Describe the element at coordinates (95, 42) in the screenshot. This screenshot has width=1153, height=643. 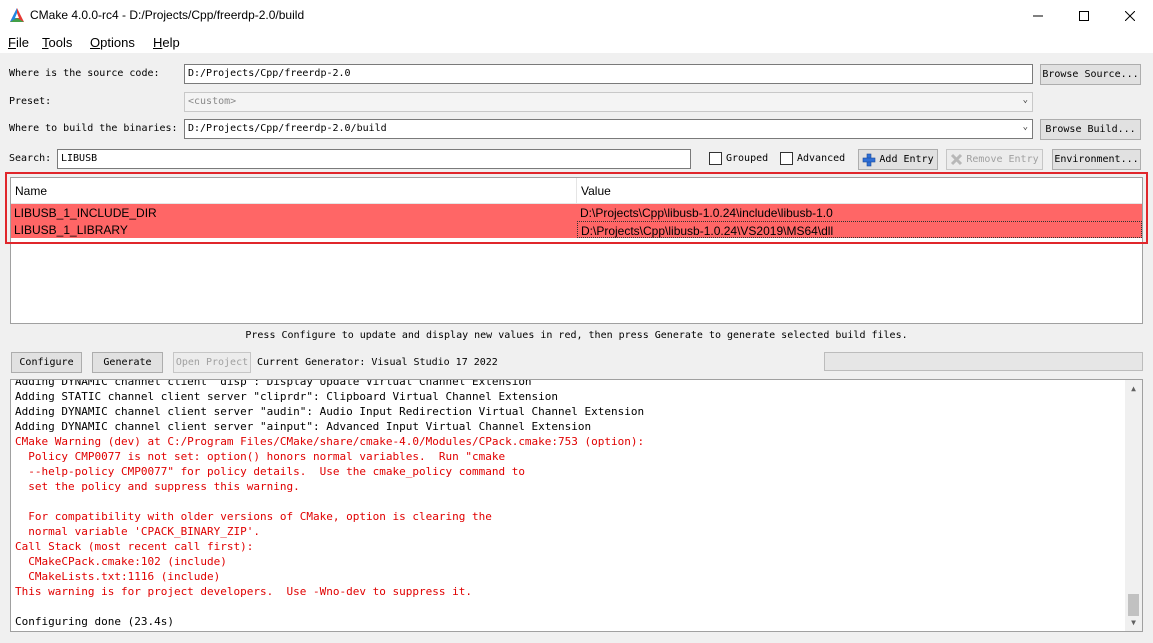
I see `menu-options-key: O` at that location.